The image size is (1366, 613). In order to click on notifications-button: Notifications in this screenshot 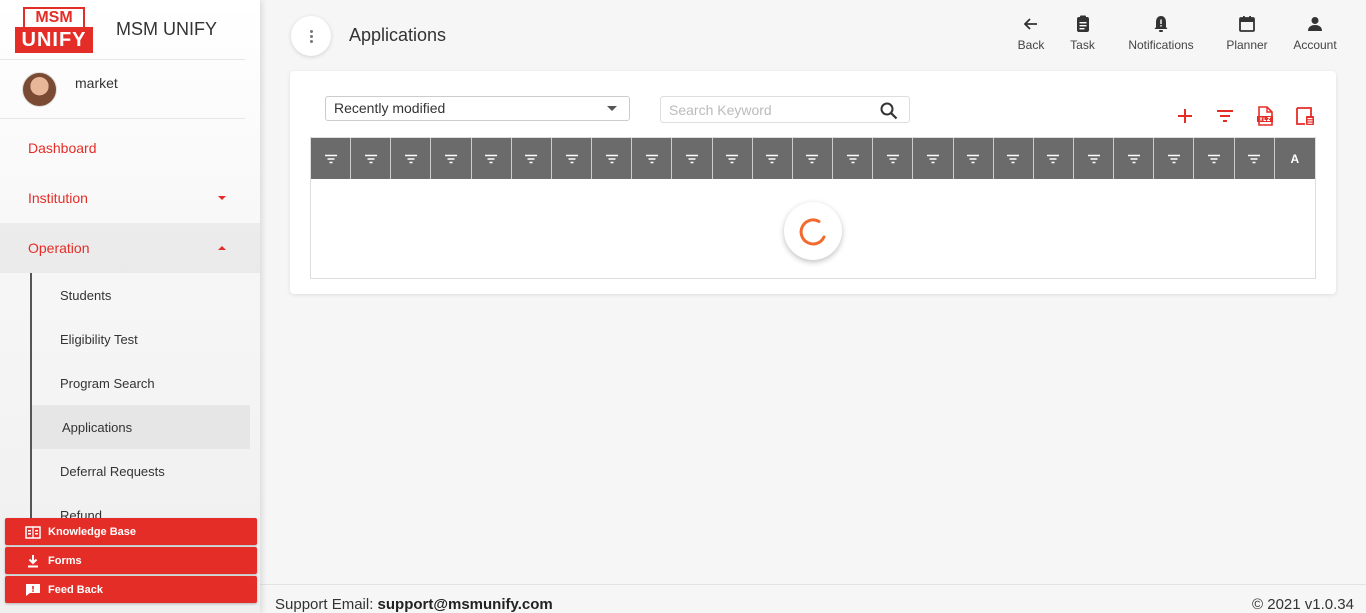, I will do `click(1161, 33)`.